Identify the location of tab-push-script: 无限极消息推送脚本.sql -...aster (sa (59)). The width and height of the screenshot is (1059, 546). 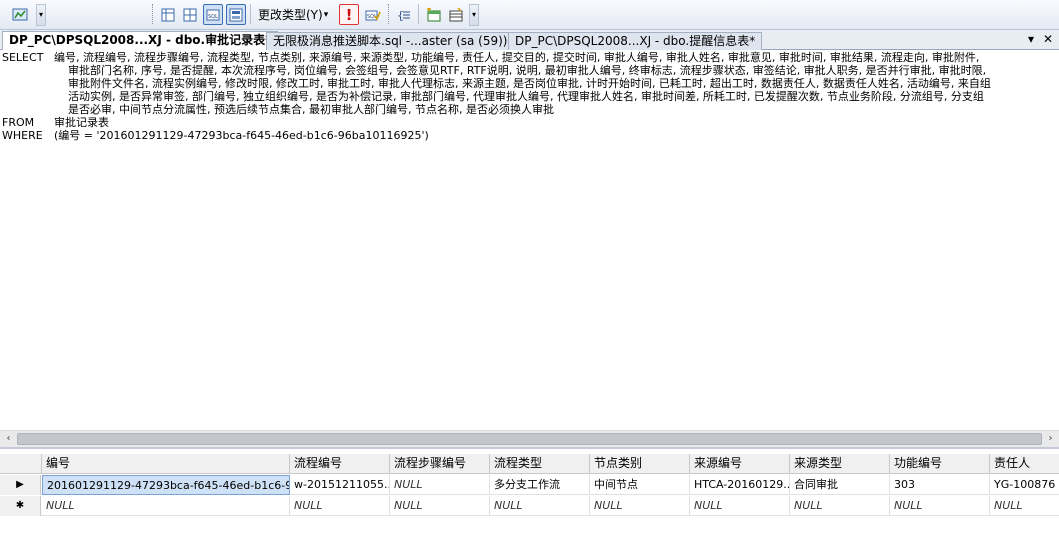
(390, 41).